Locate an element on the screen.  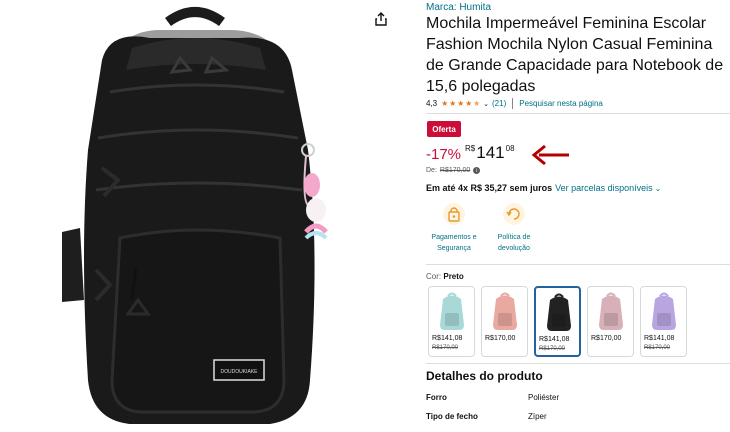
share-button is located at coordinates (381, 19).